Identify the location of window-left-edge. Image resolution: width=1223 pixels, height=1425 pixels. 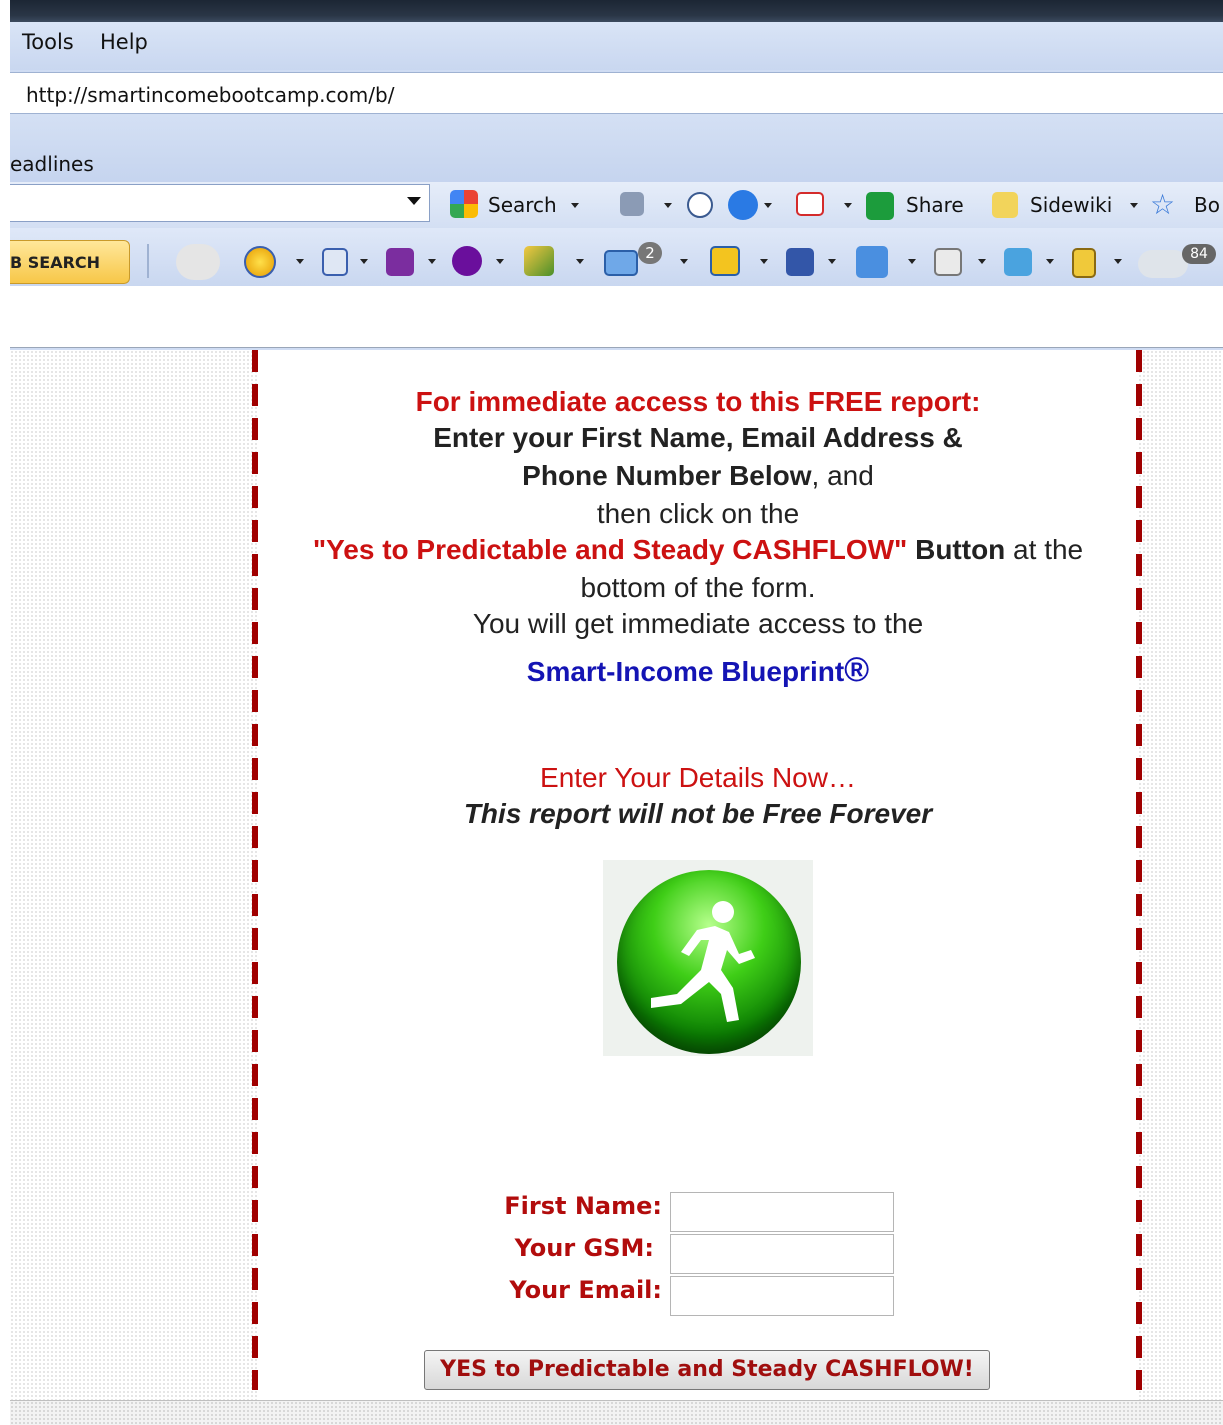
(5, 712).